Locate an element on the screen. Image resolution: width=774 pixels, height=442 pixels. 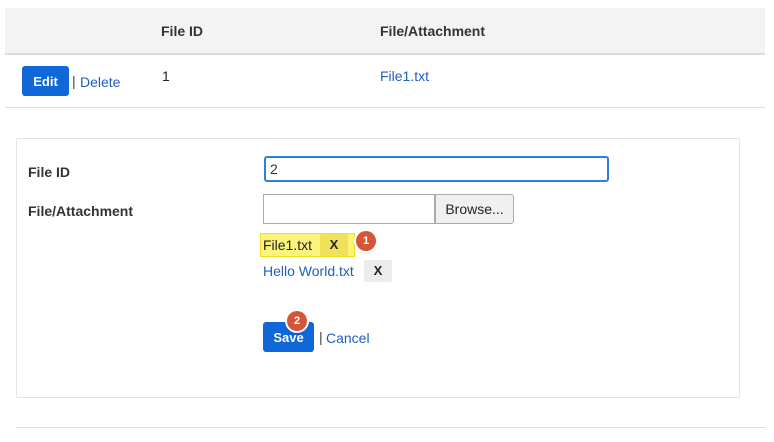
column-header-file-attachment: File/Attachment is located at coordinates (433, 31).